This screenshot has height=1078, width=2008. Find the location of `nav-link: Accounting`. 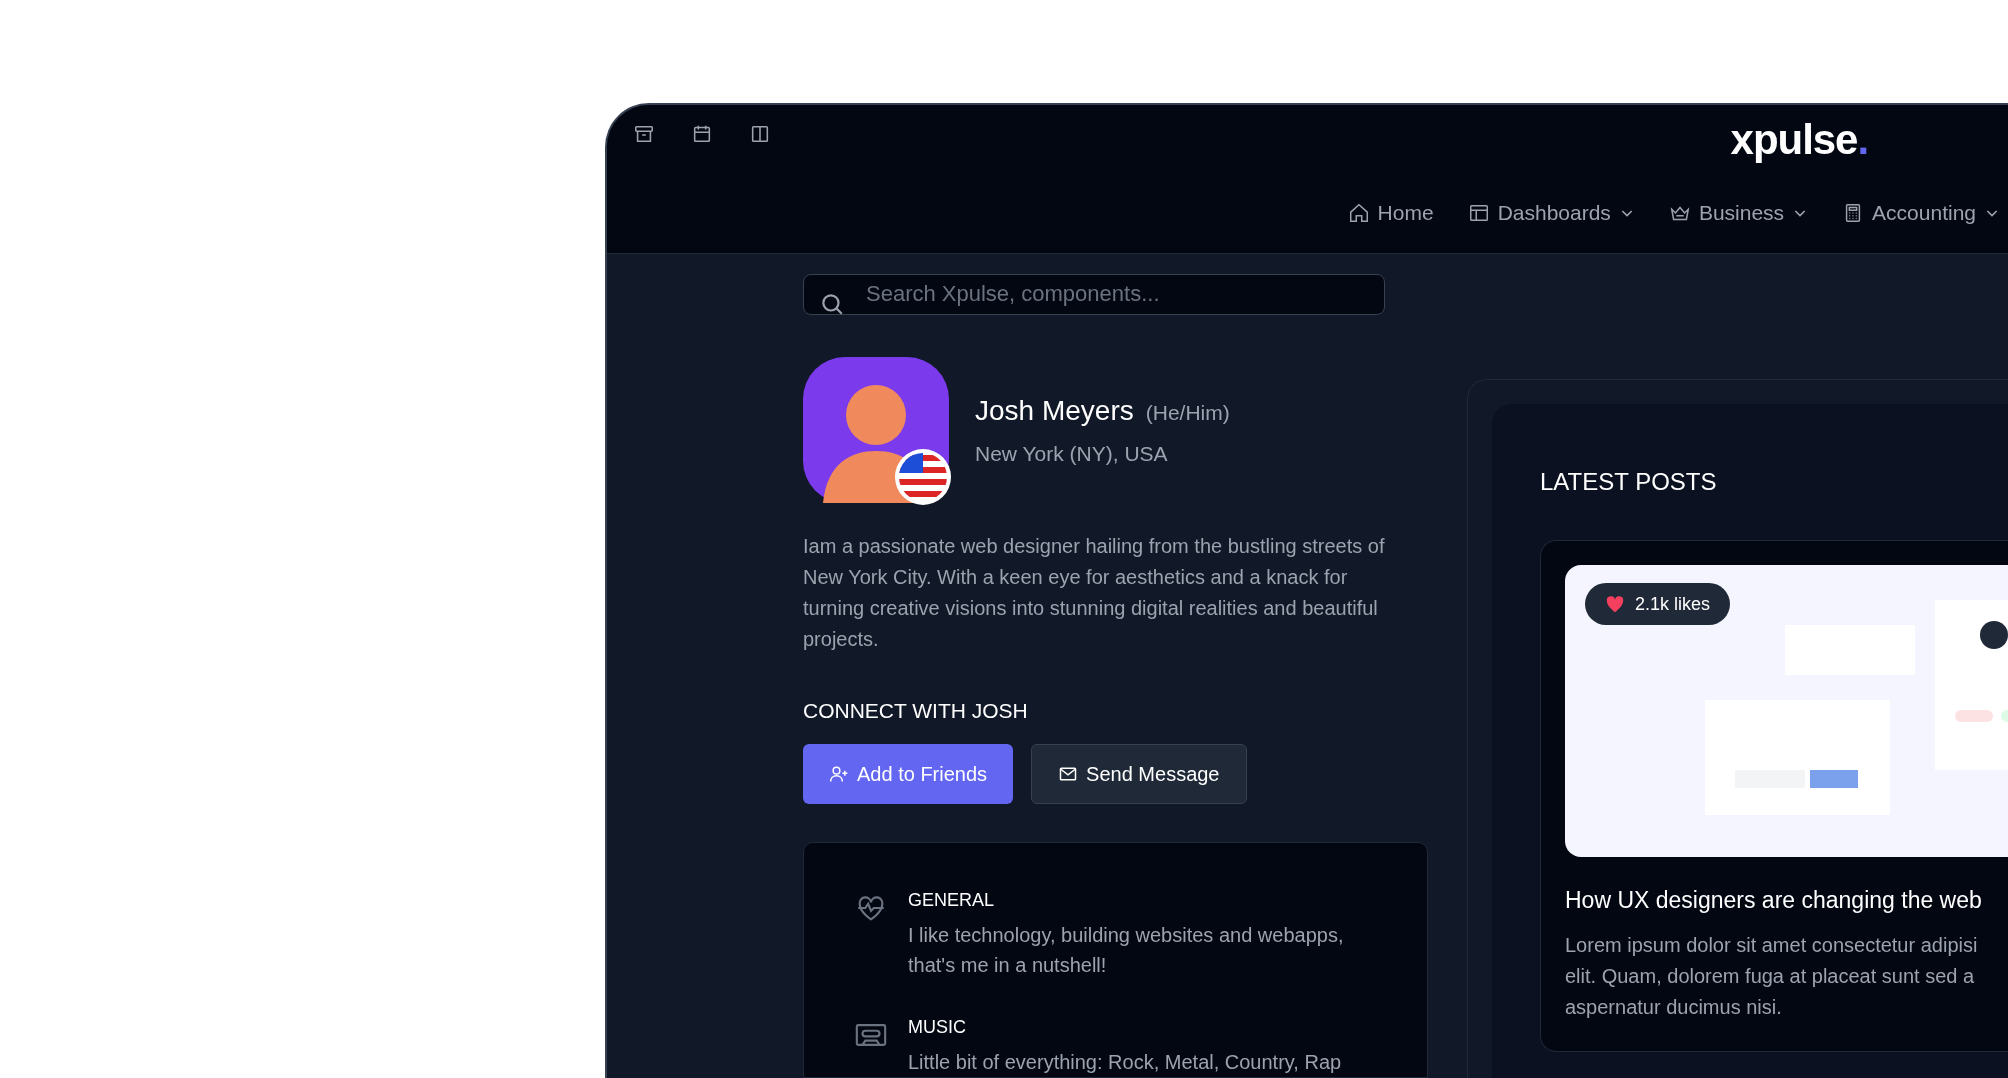

nav-link: Accounting is located at coordinates (1921, 213).